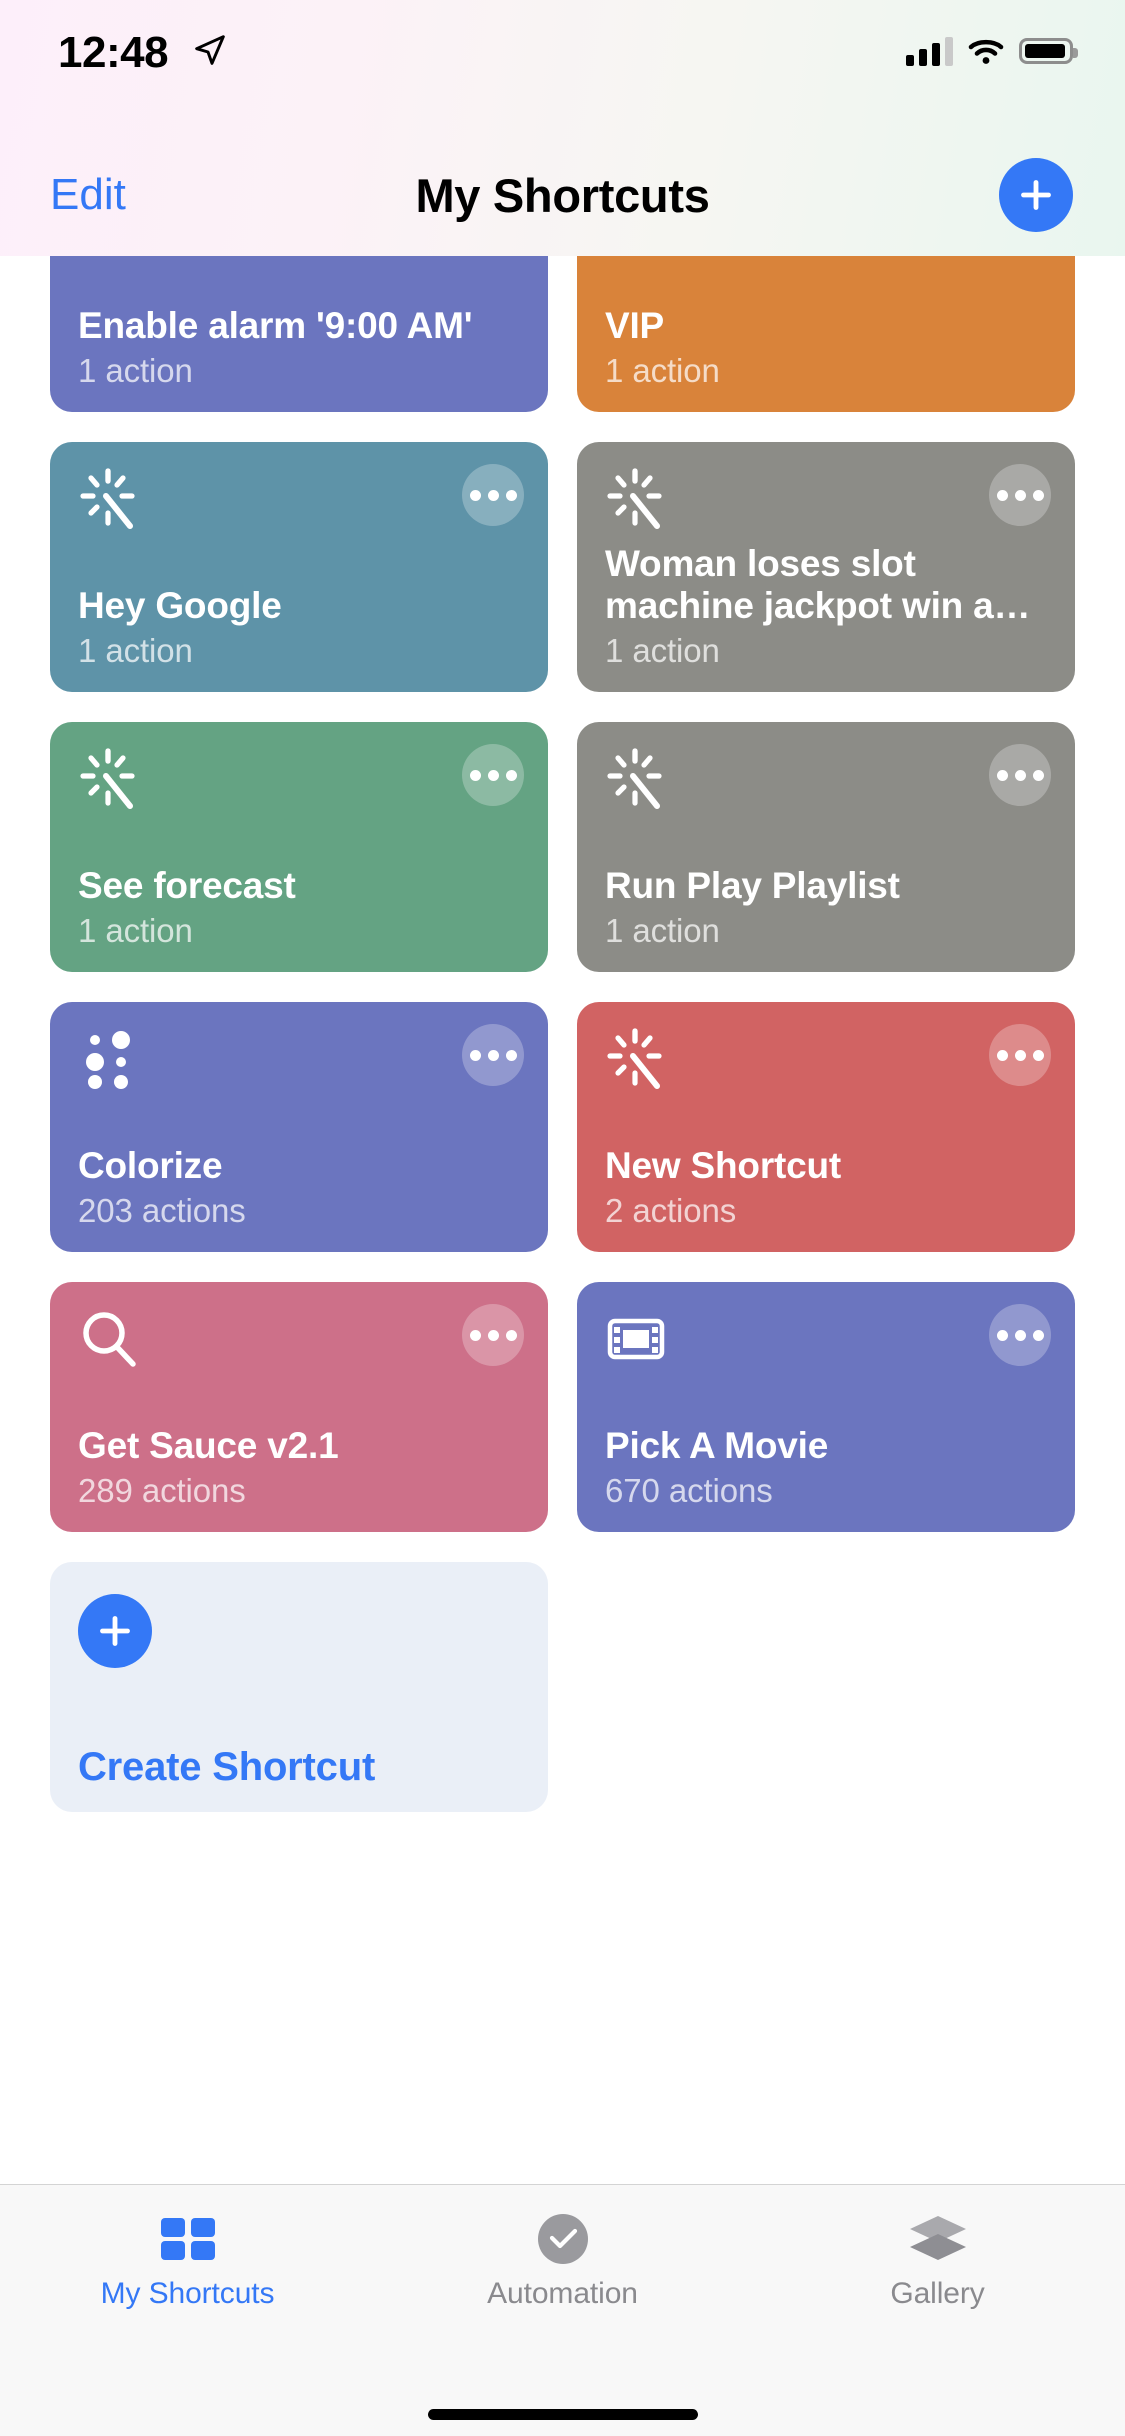 The width and height of the screenshot is (1125, 2436). Describe the element at coordinates (299, 347) in the screenshot. I see `shortcut-card-text: Enable alarm '9:00 AM' 1 action` at that location.